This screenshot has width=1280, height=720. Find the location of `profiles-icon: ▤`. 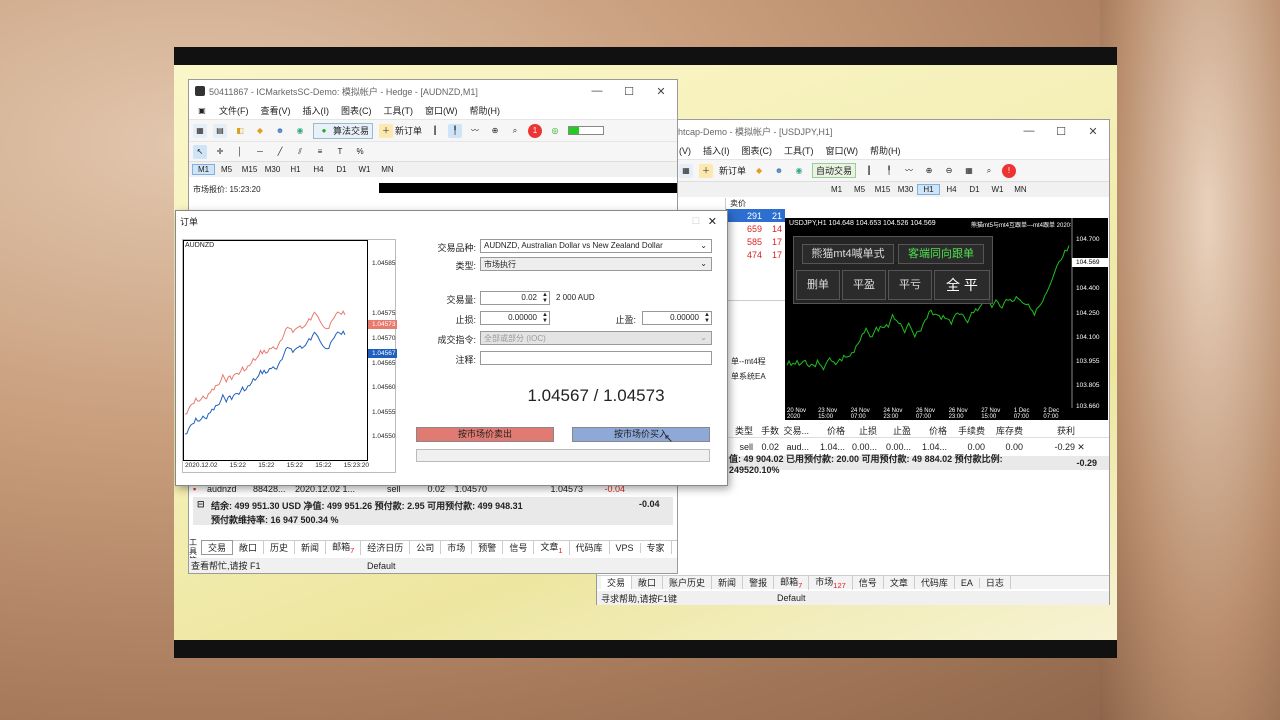

profiles-icon: ▤ is located at coordinates (220, 130).